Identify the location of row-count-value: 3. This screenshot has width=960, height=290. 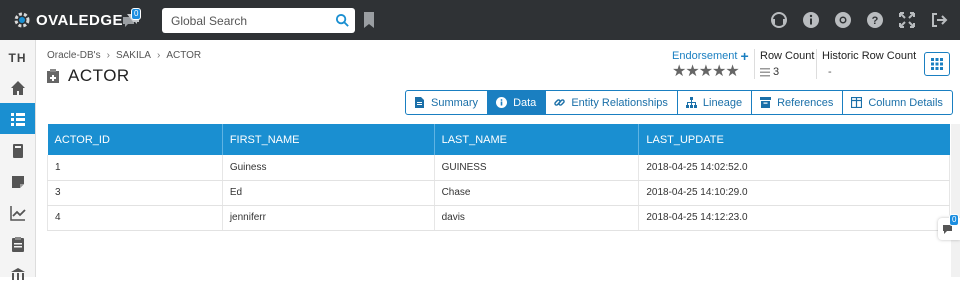
(776, 72).